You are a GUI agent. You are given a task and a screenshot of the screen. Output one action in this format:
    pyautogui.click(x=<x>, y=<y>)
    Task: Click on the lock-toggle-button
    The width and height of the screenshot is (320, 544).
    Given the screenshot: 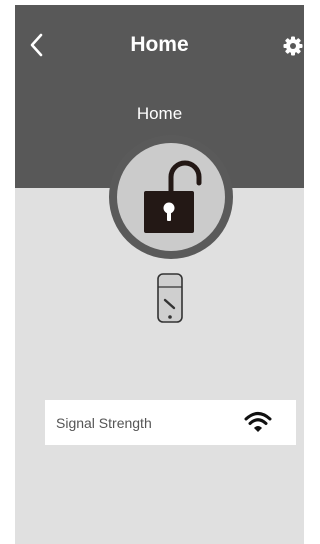 What is the action you would take?
    pyautogui.click(x=171, y=197)
    